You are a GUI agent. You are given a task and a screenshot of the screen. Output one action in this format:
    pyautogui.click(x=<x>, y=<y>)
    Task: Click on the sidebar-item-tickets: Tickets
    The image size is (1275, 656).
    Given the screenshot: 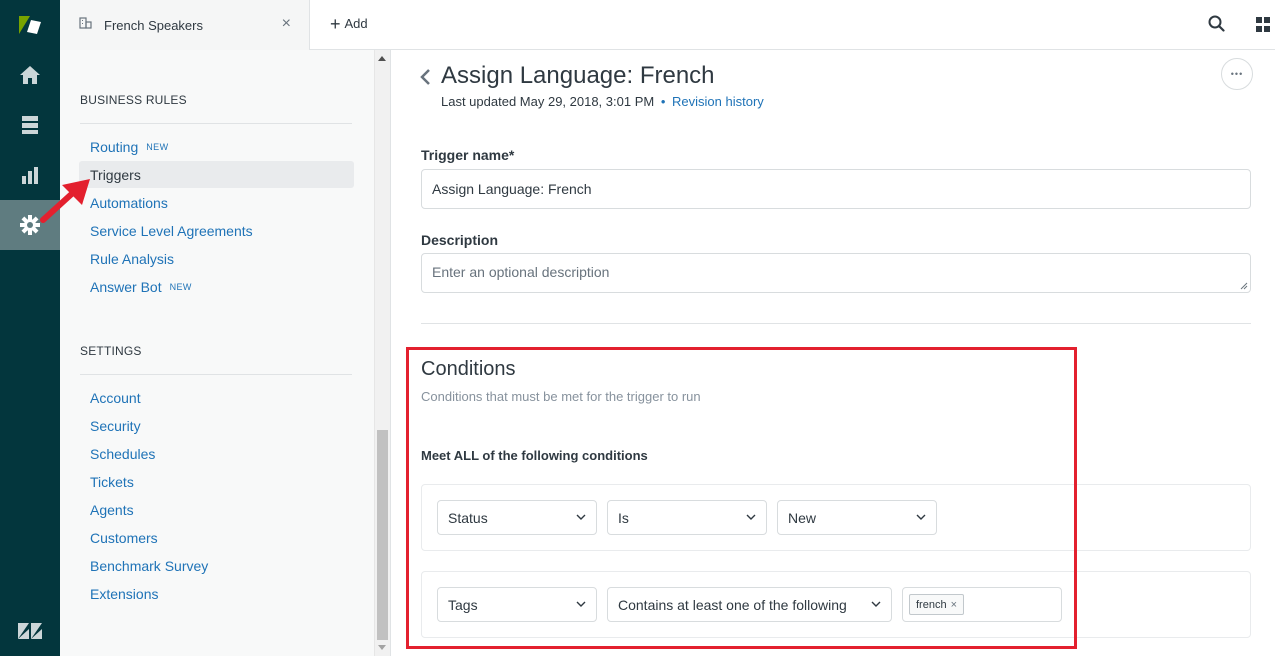 What is the action you would take?
    pyautogui.click(x=216, y=481)
    